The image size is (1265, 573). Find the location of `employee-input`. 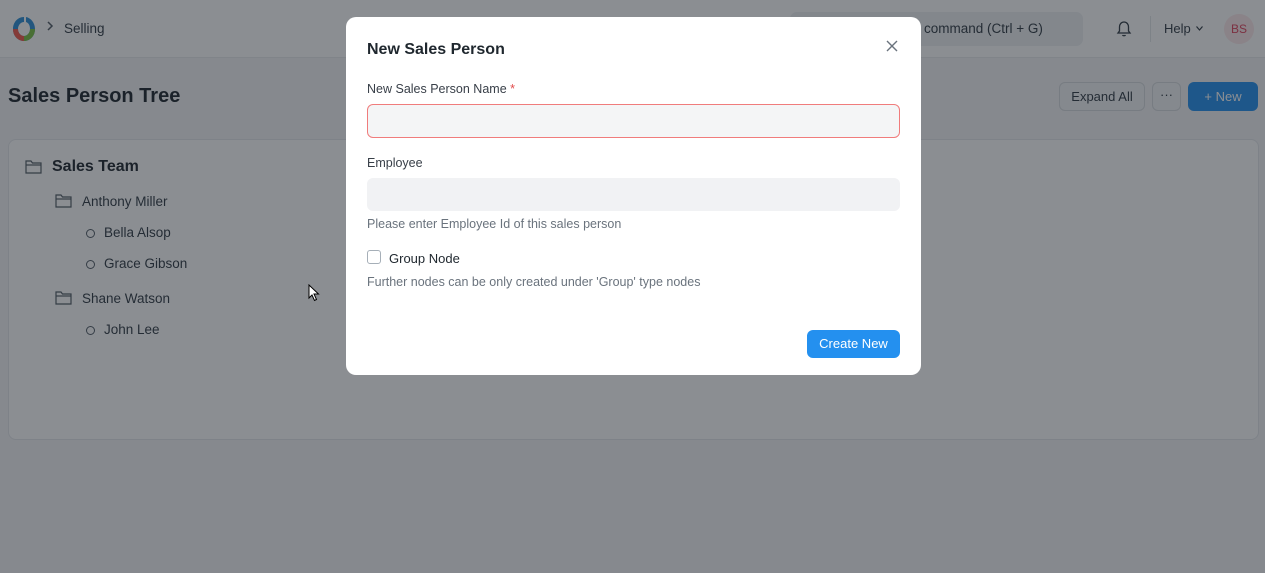

employee-input is located at coordinates (633, 194).